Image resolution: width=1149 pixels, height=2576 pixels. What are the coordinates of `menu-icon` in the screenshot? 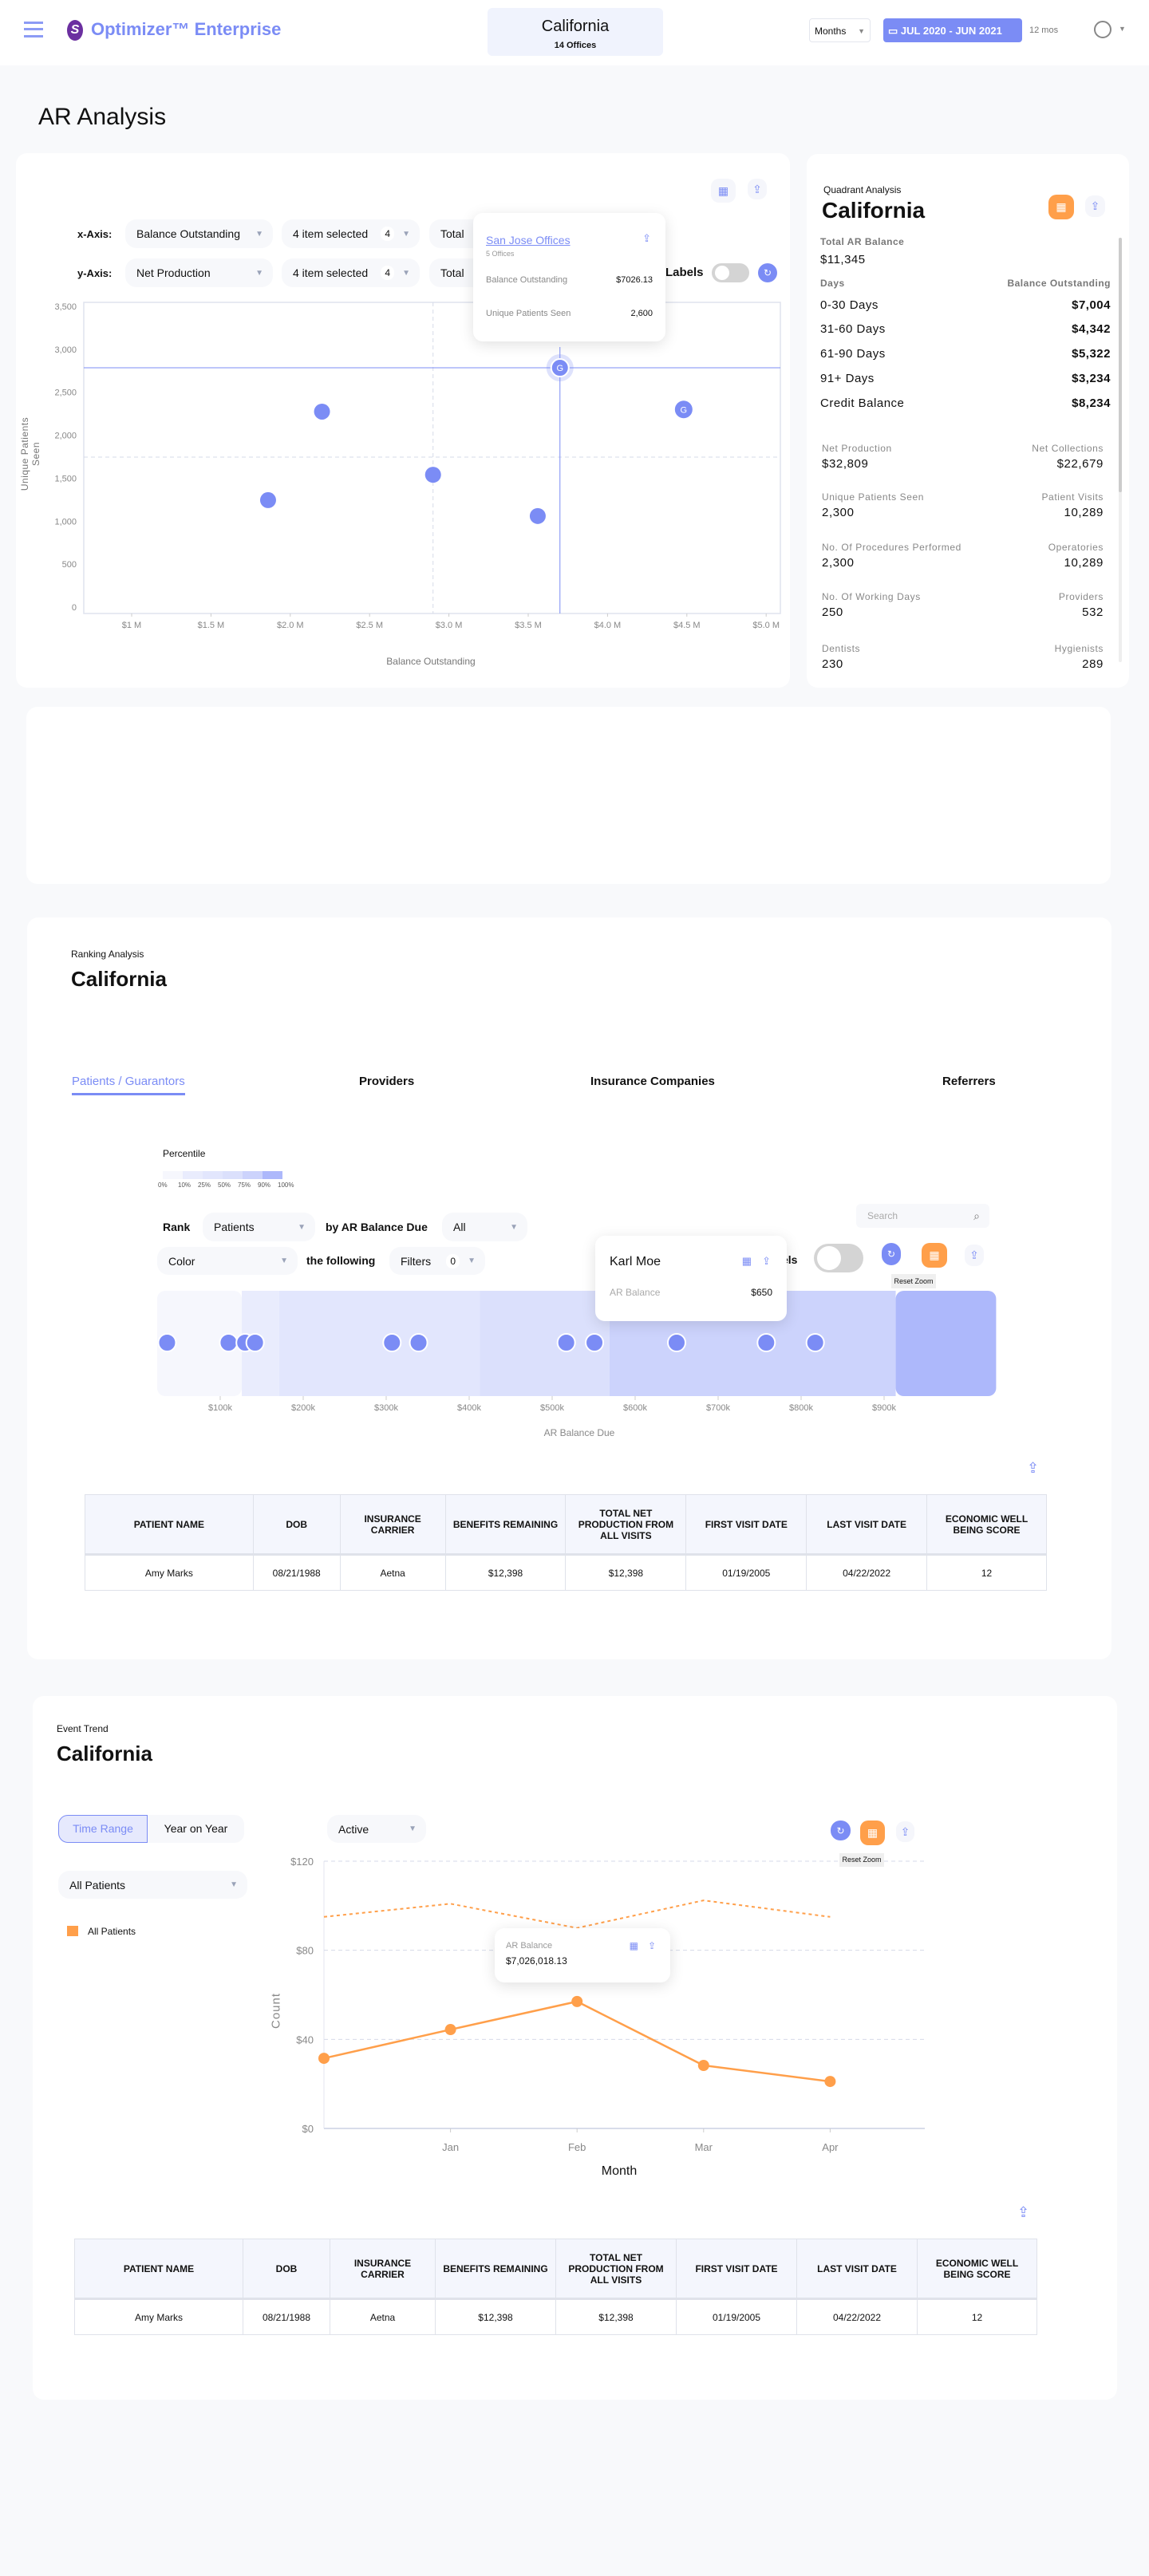 It's located at (33, 30).